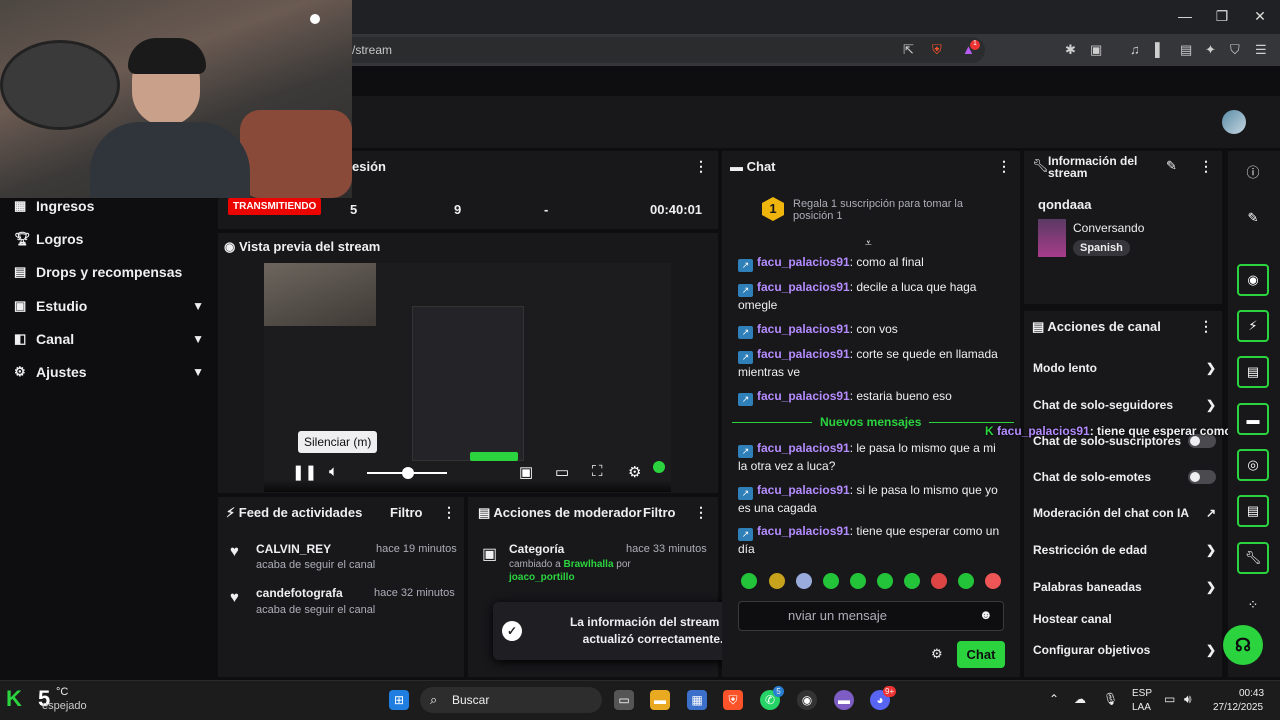 The image size is (1280, 720). I want to click on activity-toggle-icon: ⚡︎, so click(1253, 326).